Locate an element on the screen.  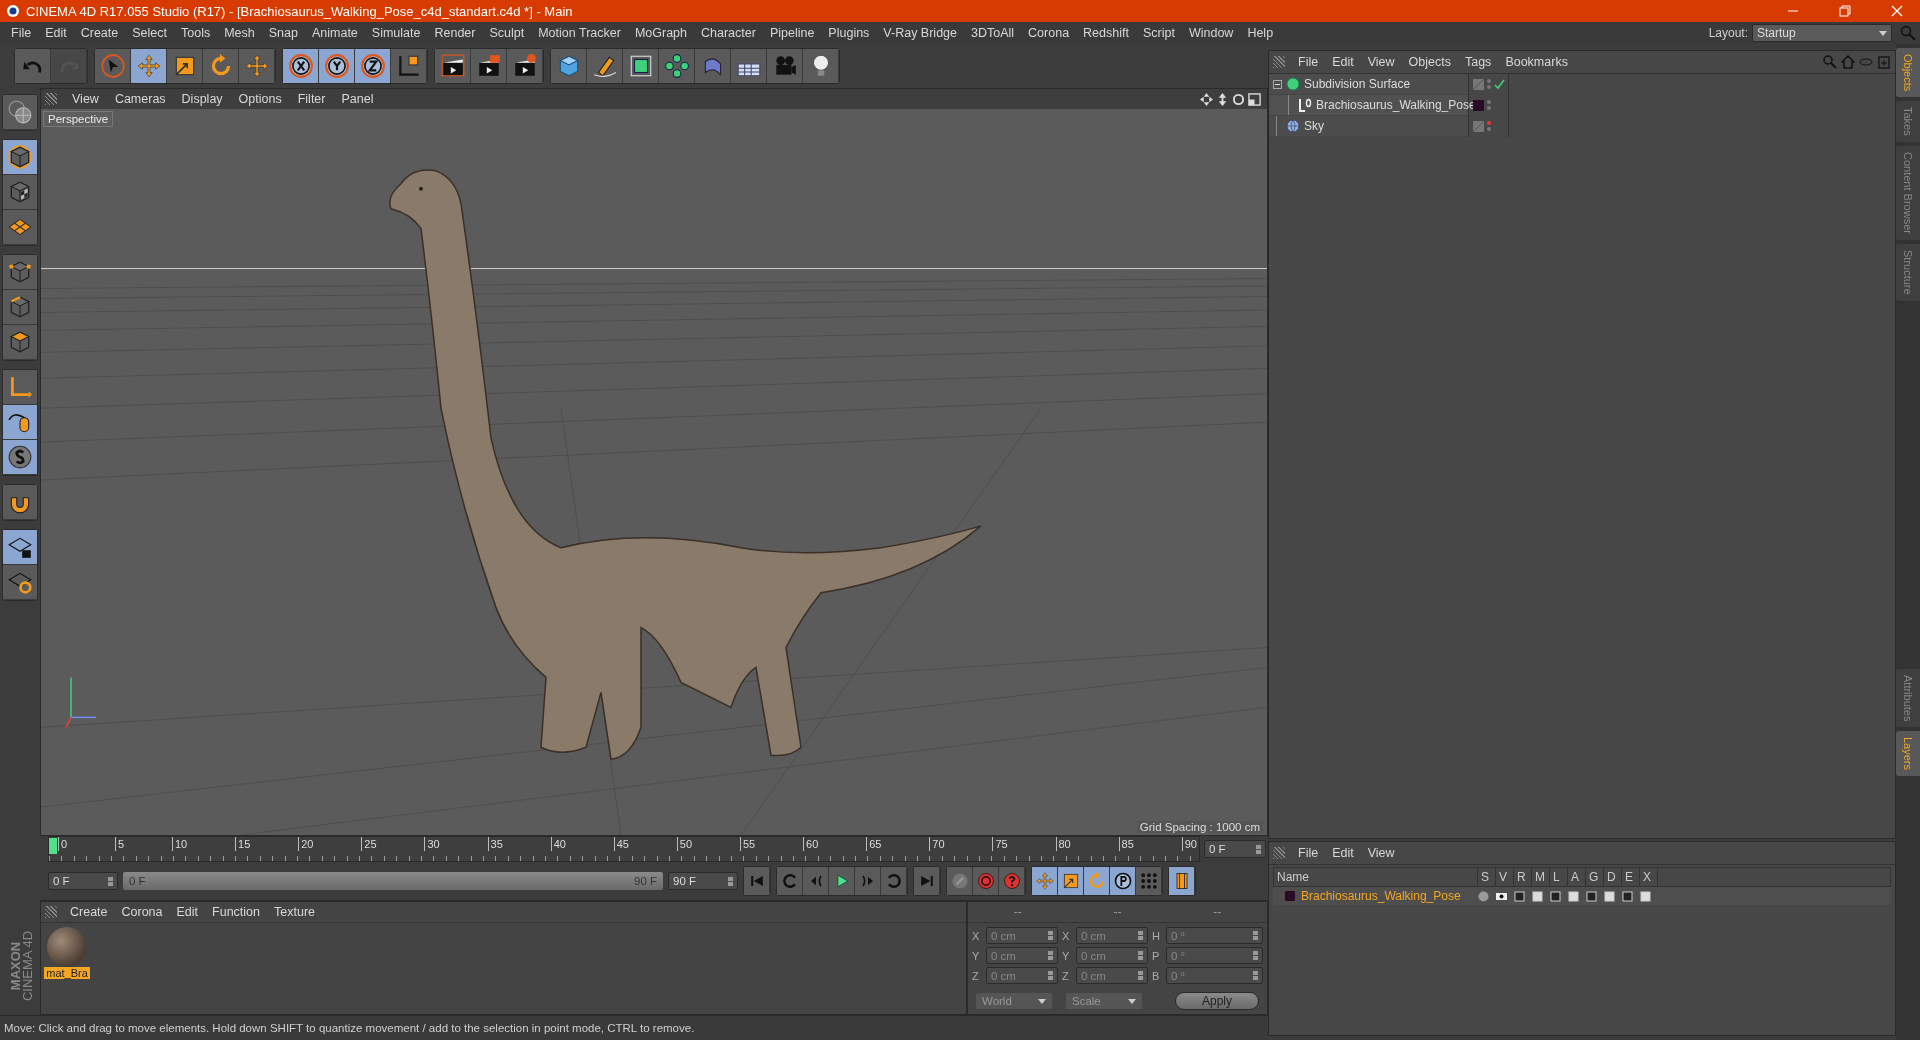
menu-item: Help is located at coordinates (1260, 33).